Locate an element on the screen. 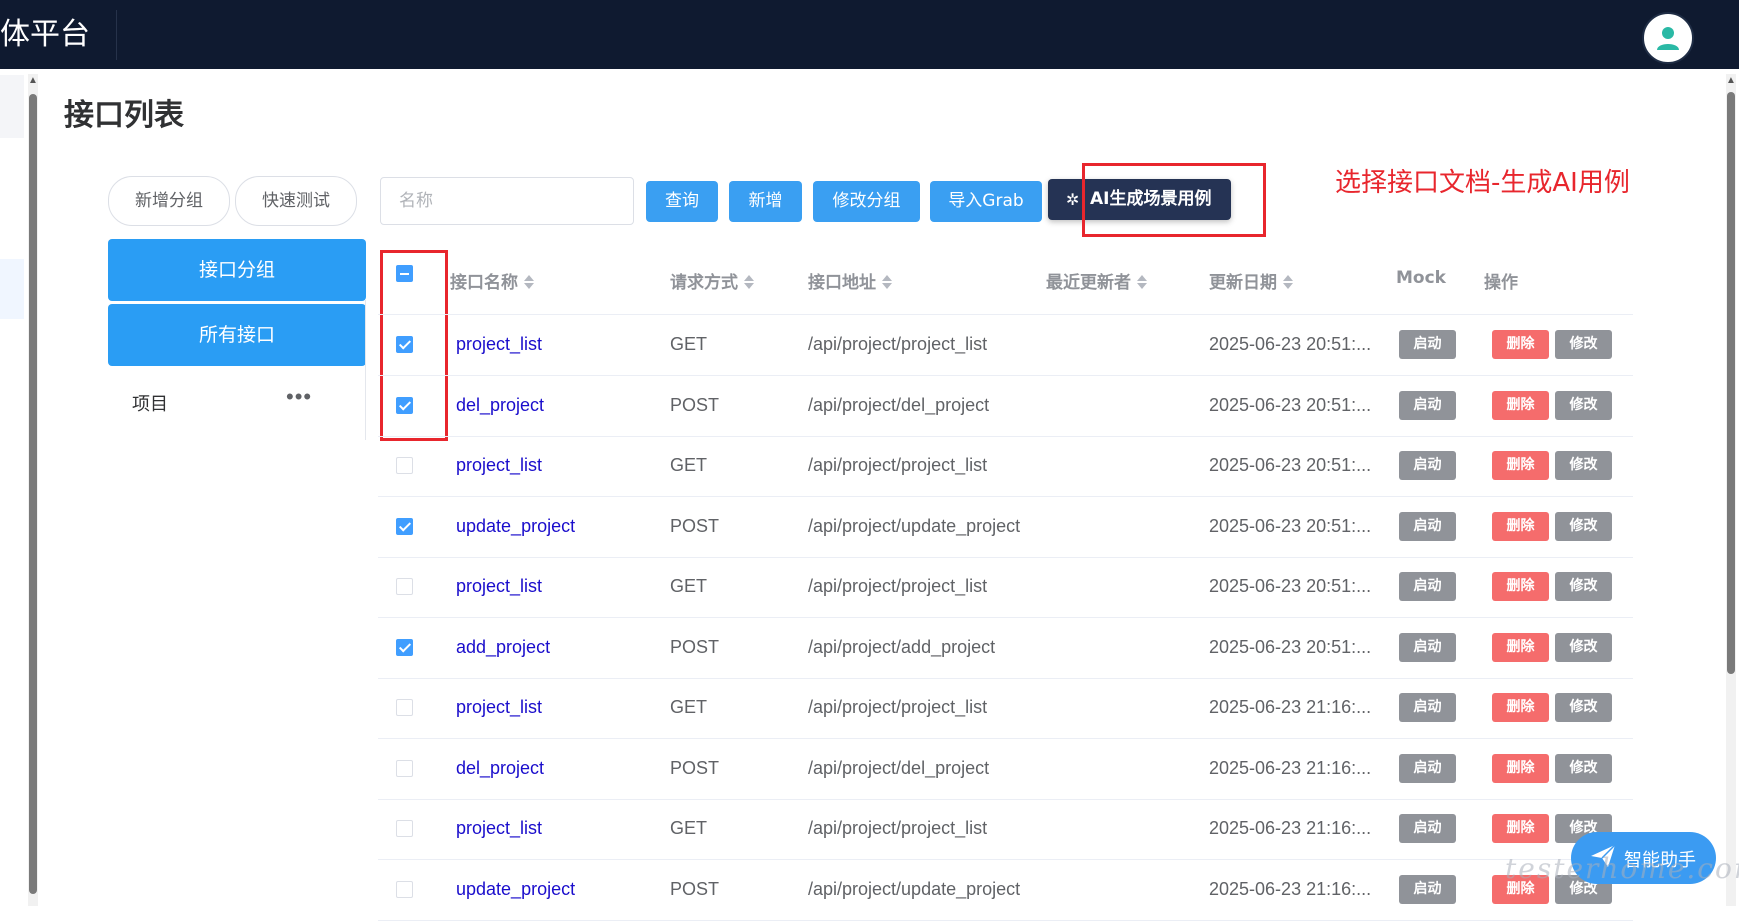 The height and width of the screenshot is (921, 1739). user-icon is located at coordinates (1668, 38).